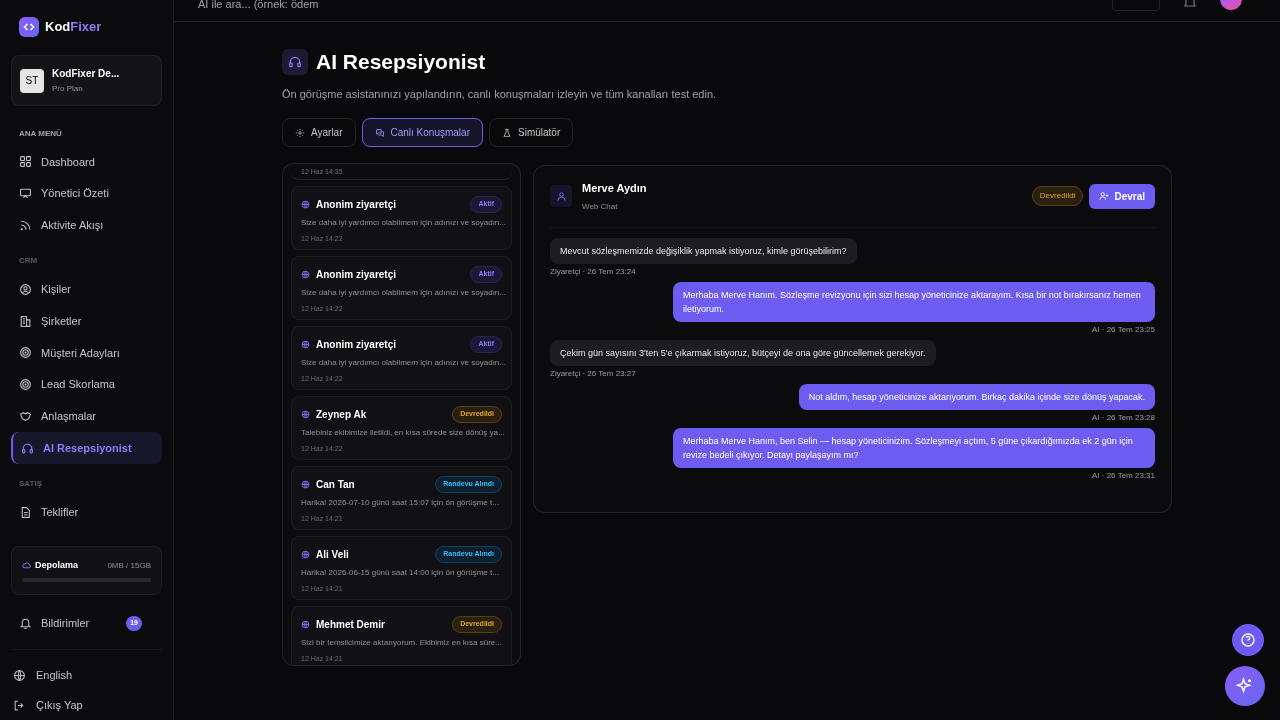  What do you see at coordinates (28, 261) in the screenshot?
I see `section-heading: CRM` at bounding box center [28, 261].